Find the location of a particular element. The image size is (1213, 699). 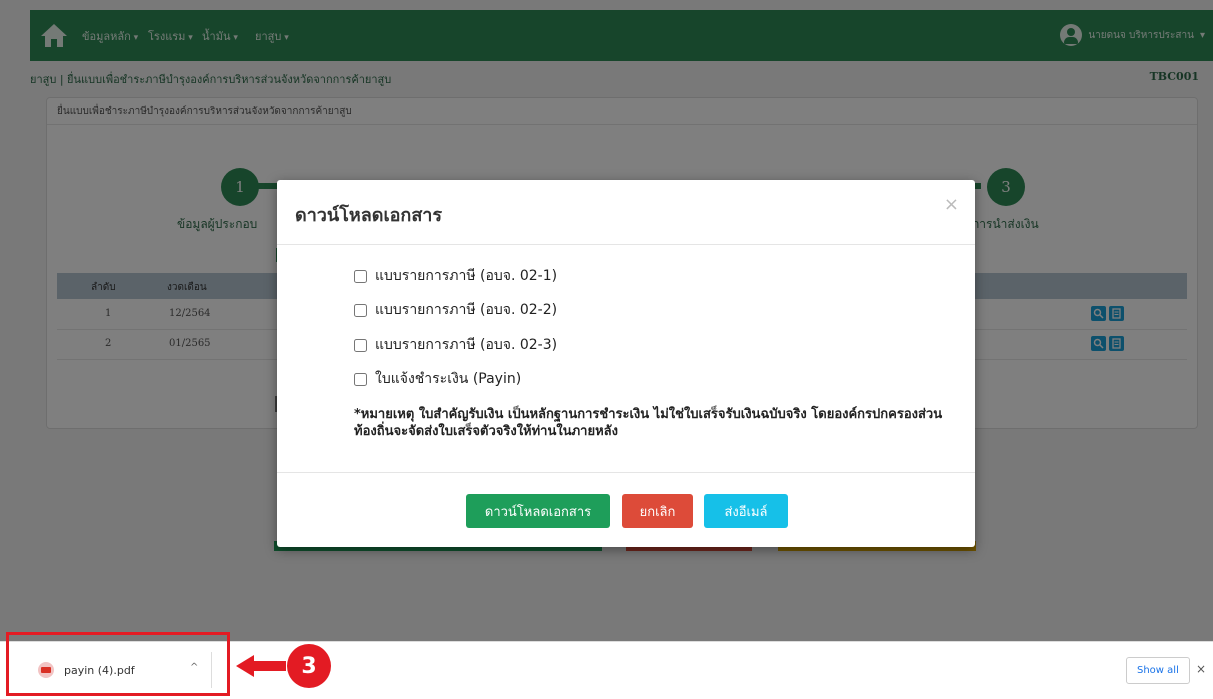

download-documents-button: ดาวน์โหลดเอกสาร is located at coordinates (538, 511).